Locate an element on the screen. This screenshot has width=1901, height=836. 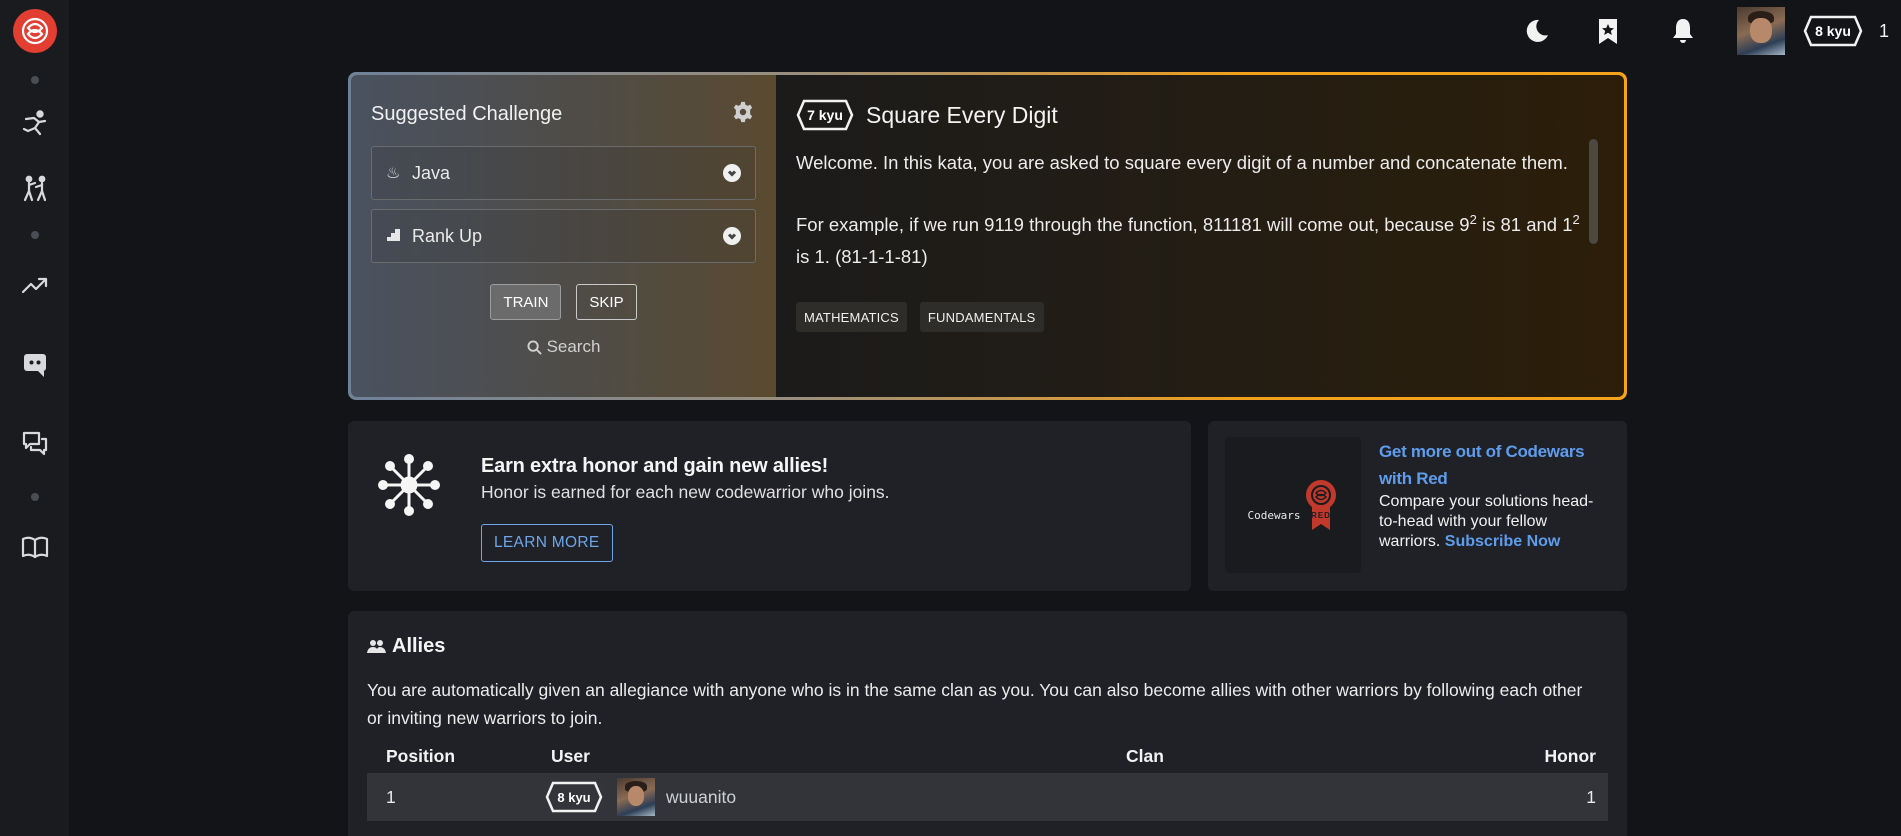
search-link: Search is located at coordinates (563, 347).